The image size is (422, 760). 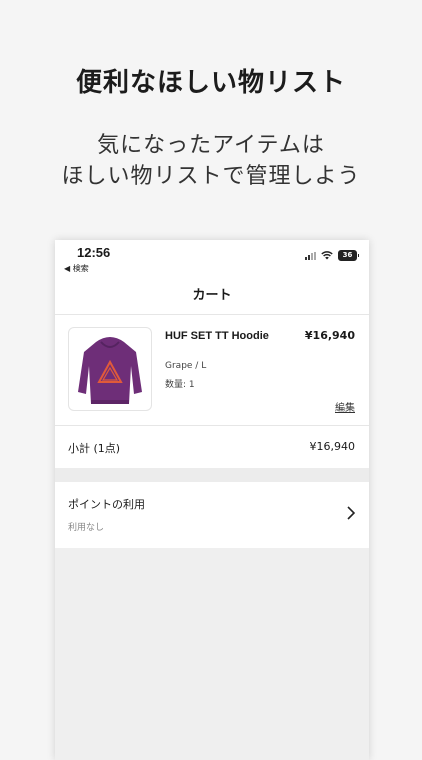 What do you see at coordinates (220, 336) in the screenshot?
I see `product-name: HUF SET TT Hoodie` at bounding box center [220, 336].